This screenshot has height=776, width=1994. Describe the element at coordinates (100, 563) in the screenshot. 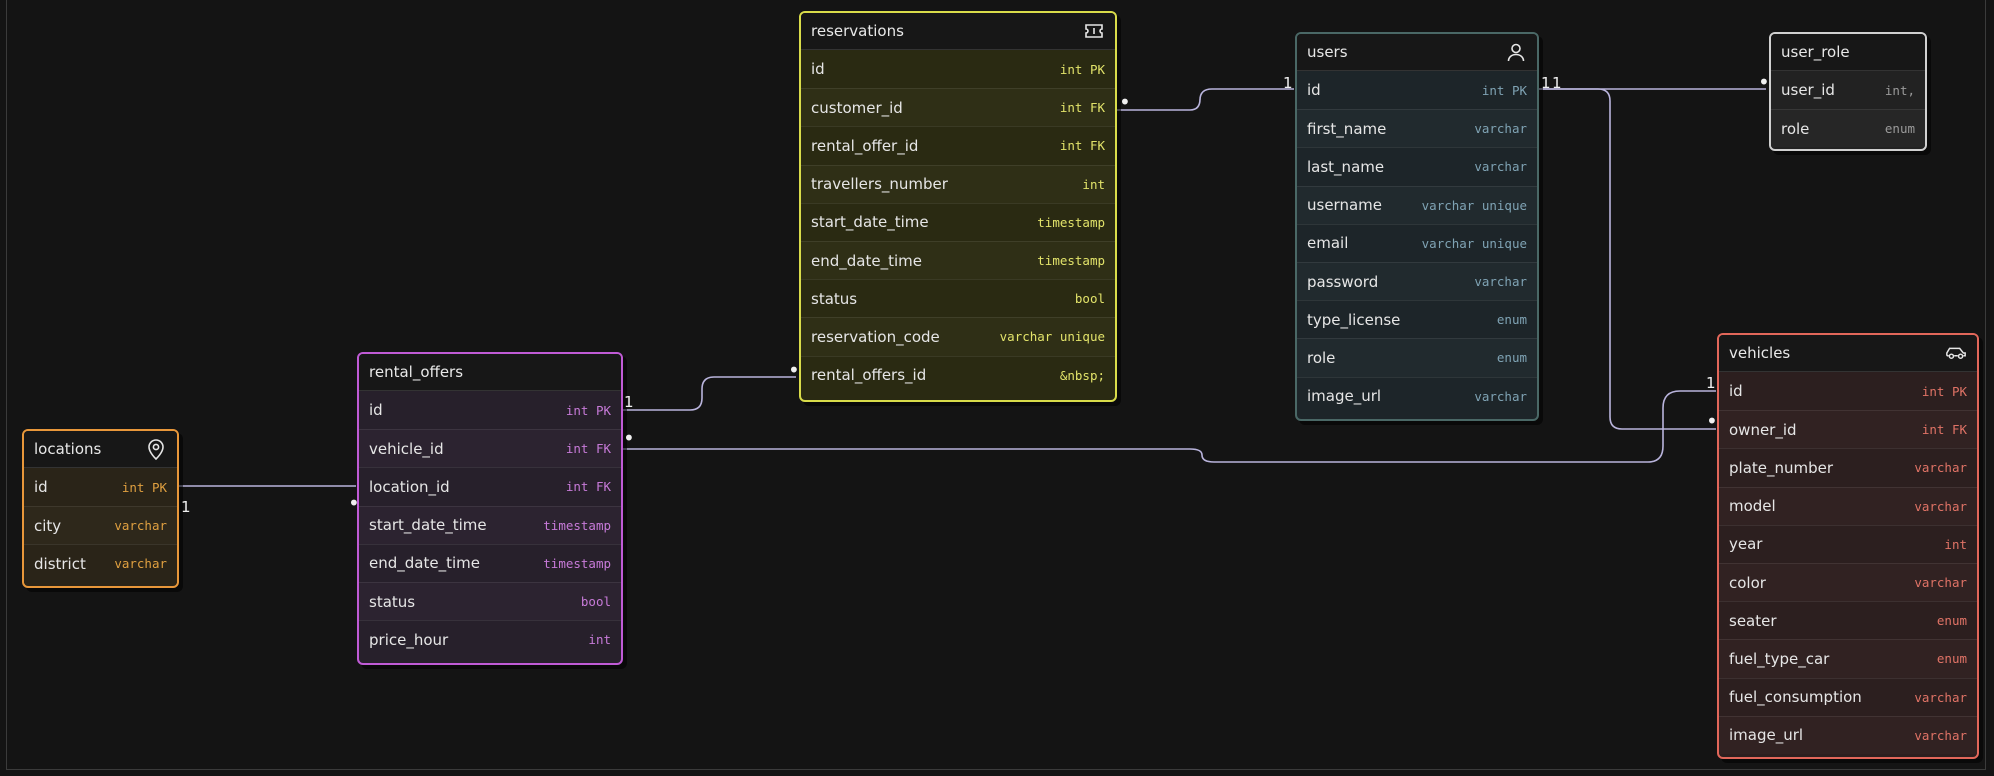

I see `column-row: district varchar` at that location.